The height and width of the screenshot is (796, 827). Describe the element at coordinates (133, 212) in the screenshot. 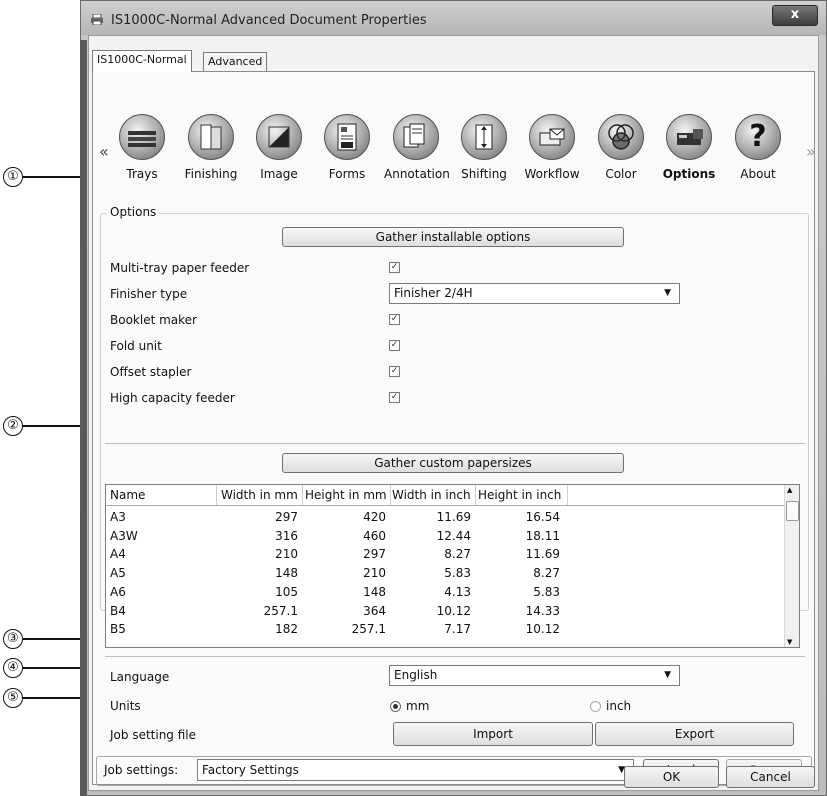

I see `options-group-title: Options` at that location.